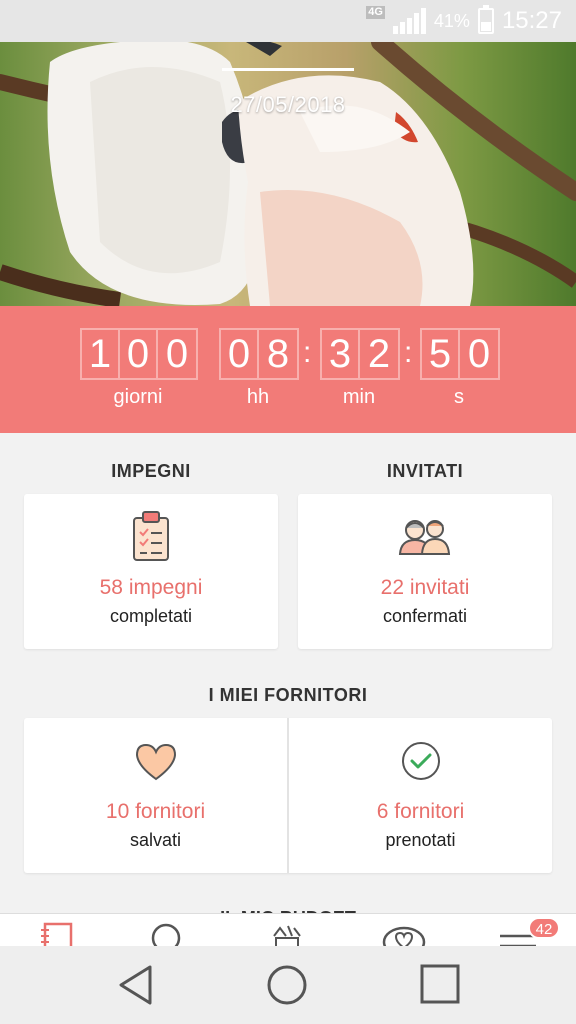 The image size is (576, 1024). What do you see at coordinates (288, 69) in the screenshot?
I see `hero-divider-line` at bounding box center [288, 69].